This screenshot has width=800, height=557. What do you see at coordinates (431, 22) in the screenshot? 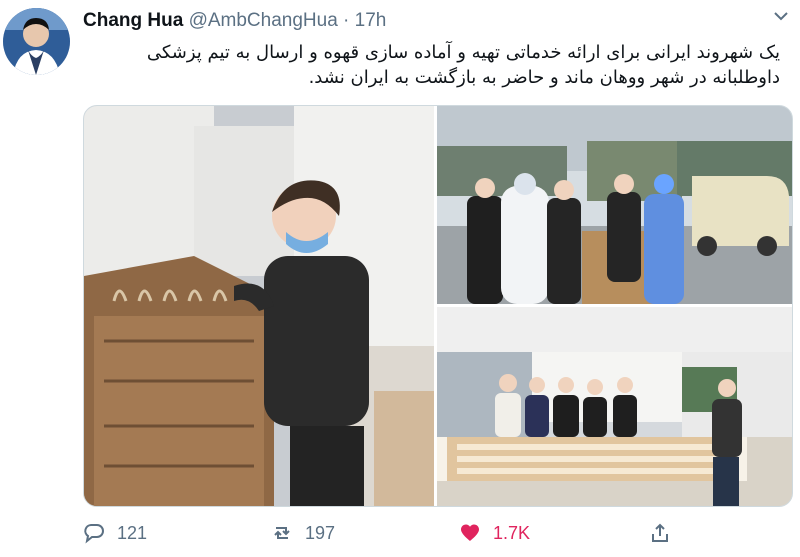
I see `tweet-header: Chang Hua @AmbChangHua · 17h` at bounding box center [431, 22].